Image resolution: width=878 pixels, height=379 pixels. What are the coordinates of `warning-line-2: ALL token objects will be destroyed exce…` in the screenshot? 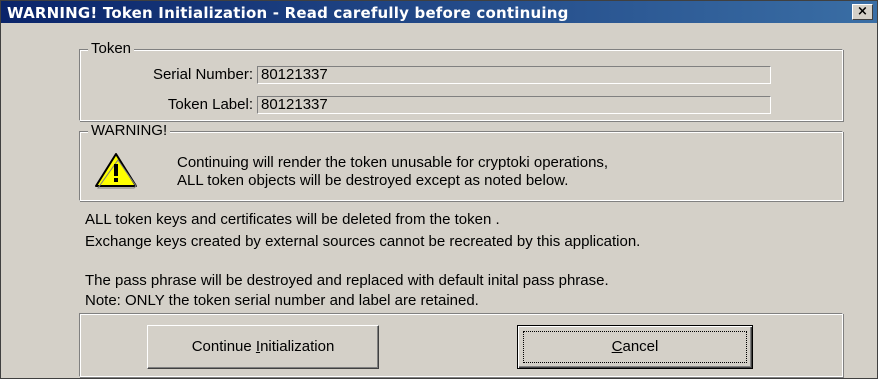 It's located at (373, 180).